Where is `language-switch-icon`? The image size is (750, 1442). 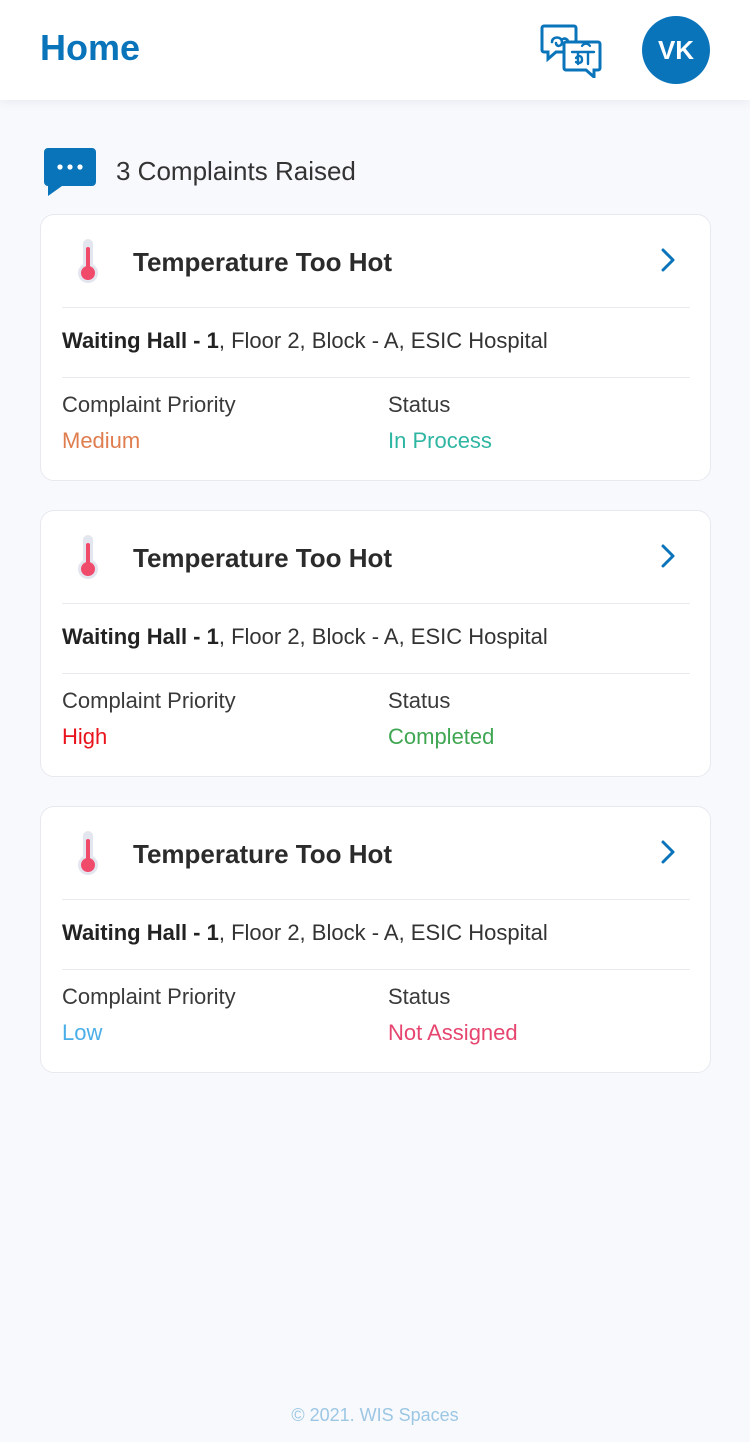
language-switch-icon is located at coordinates (571, 52).